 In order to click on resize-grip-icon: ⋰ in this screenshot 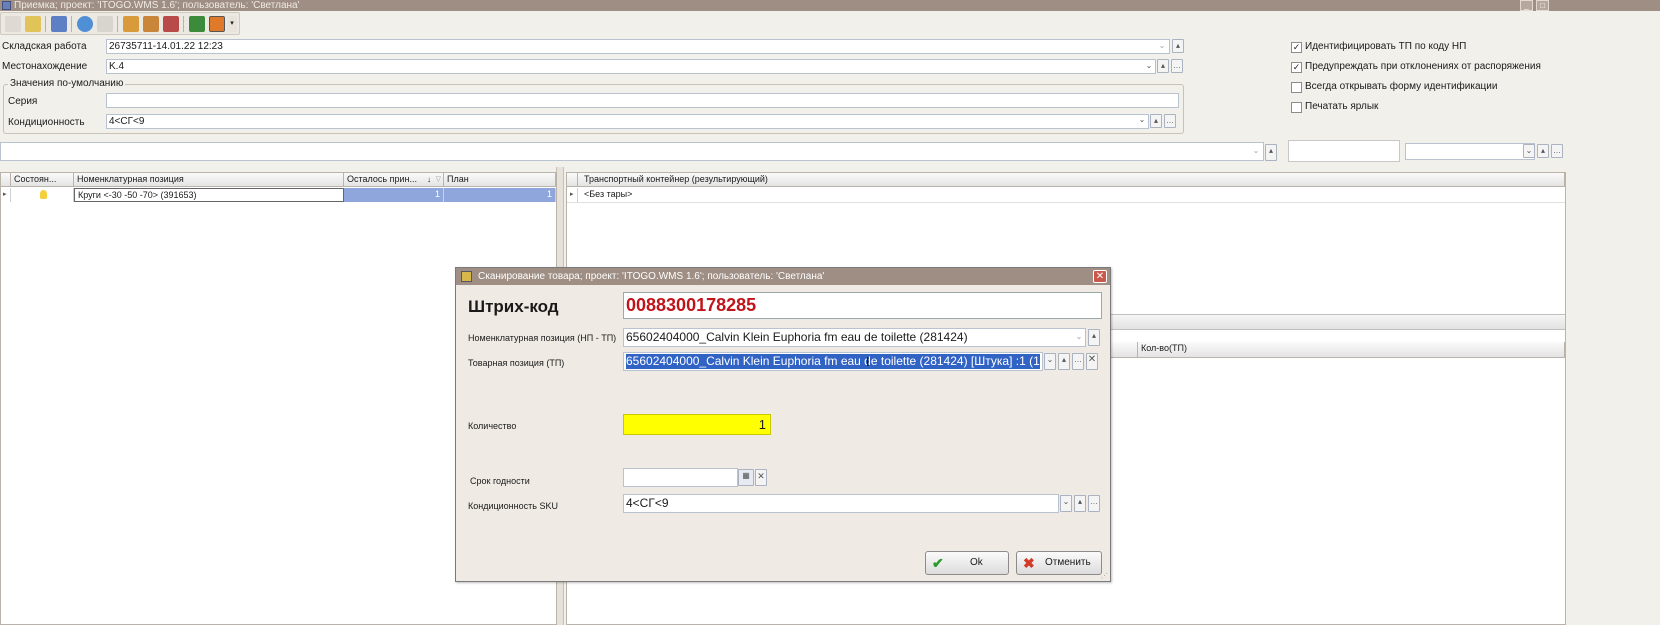, I will do `click(1104, 576)`.